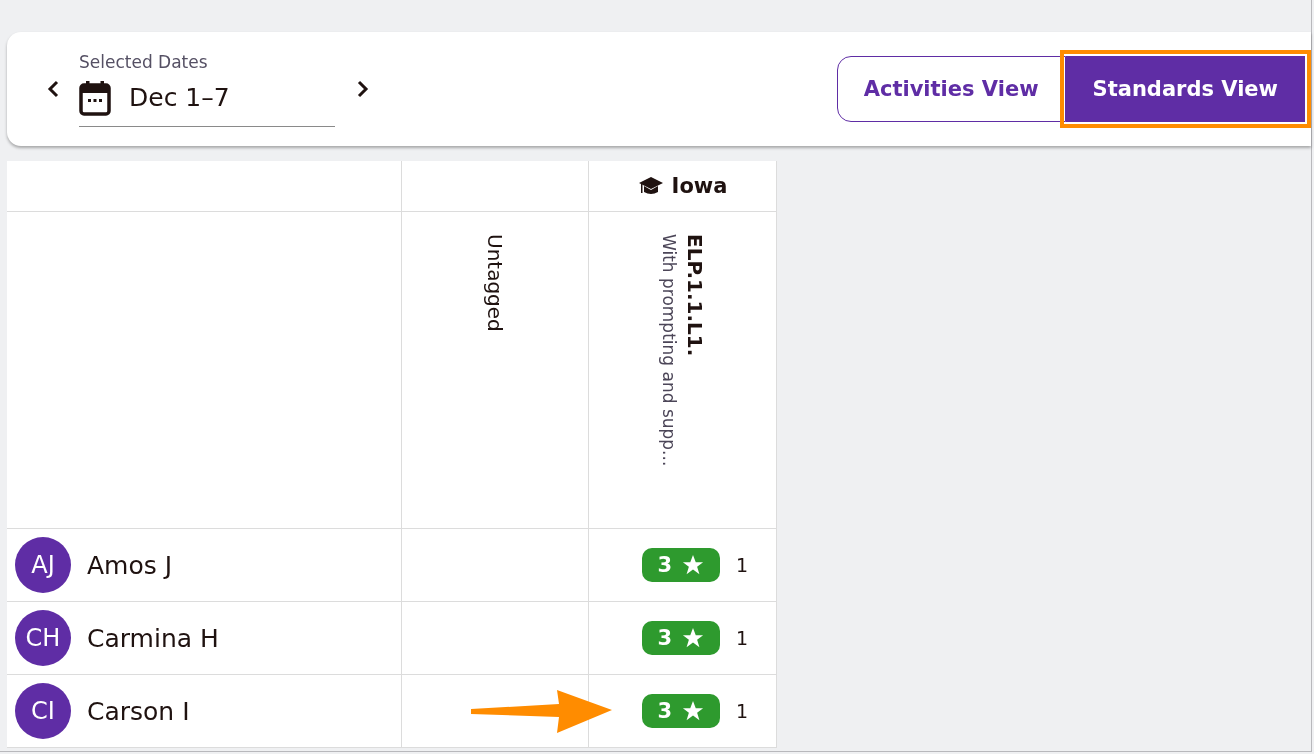 The width and height of the screenshot is (1314, 754). I want to click on student-name: Amos J, so click(130, 565).